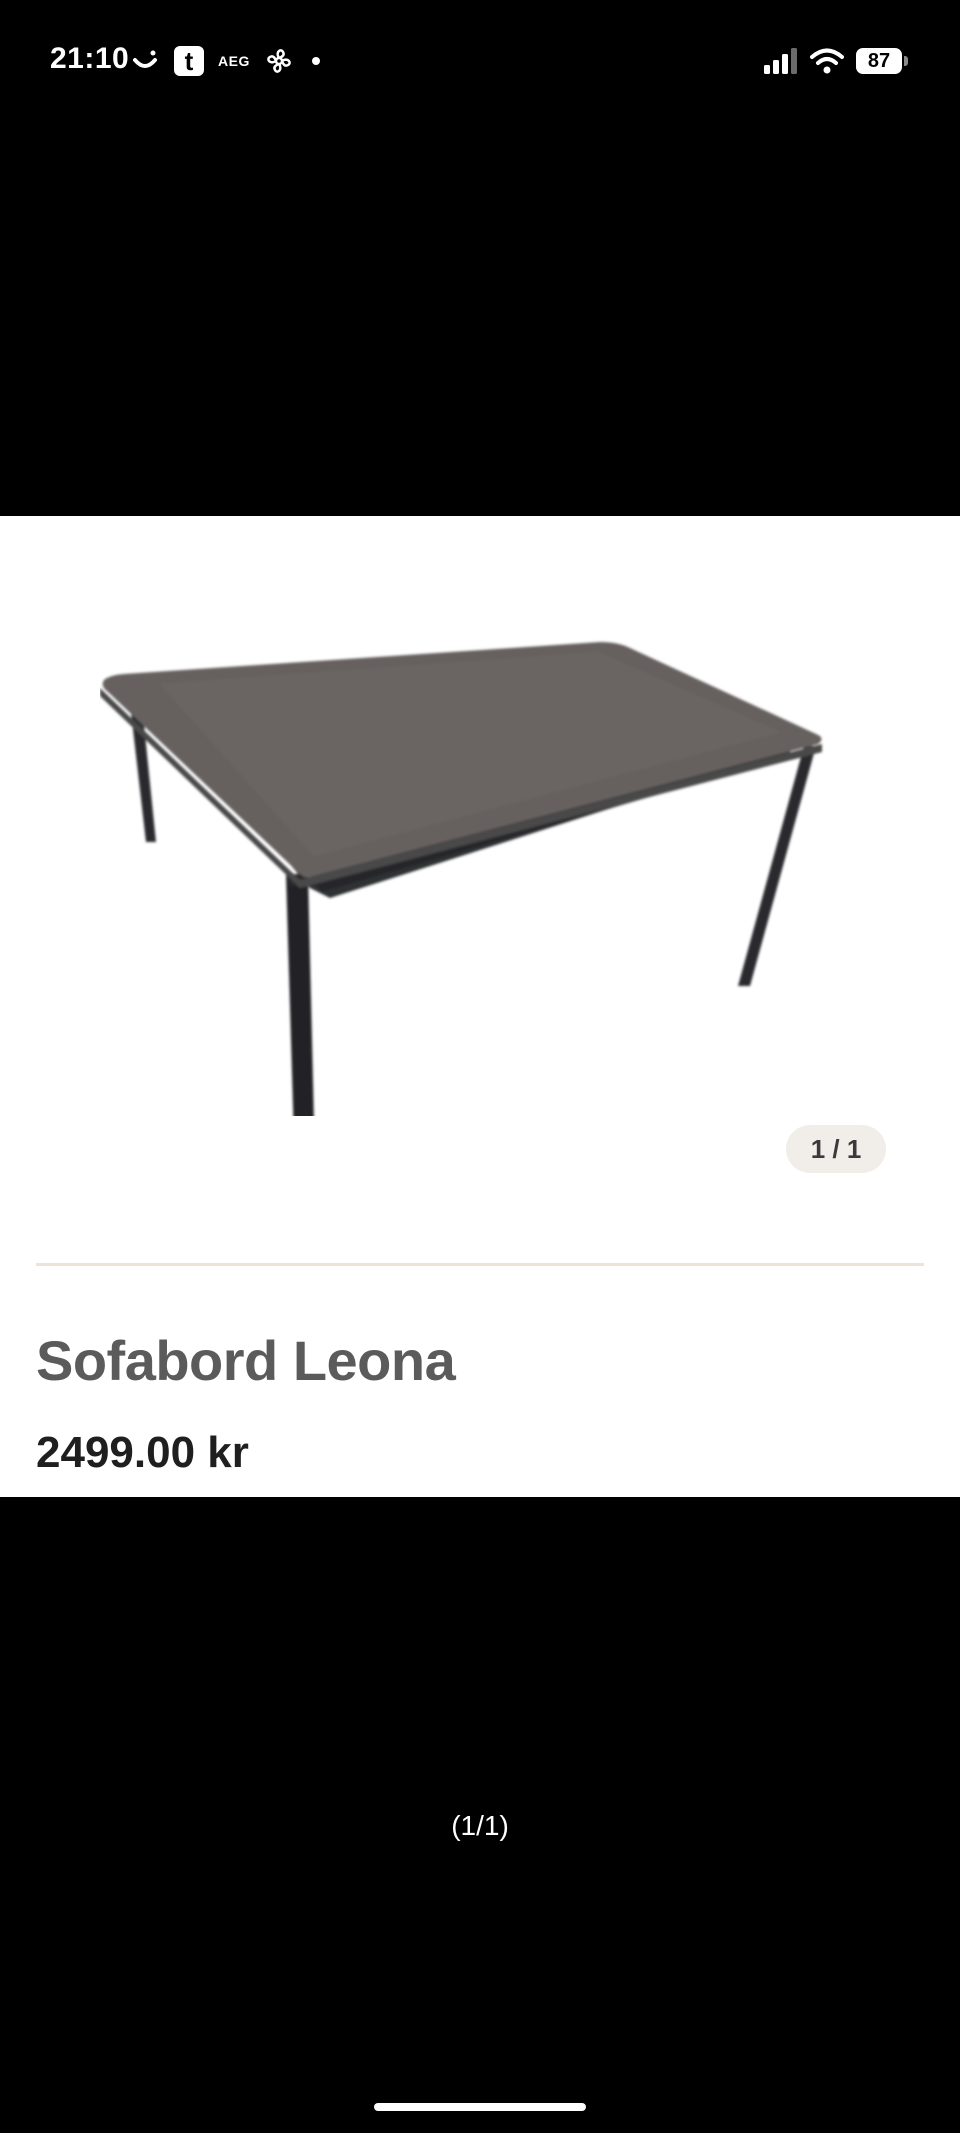  What do you see at coordinates (246, 1360) in the screenshot?
I see `product-title: Sofabord Leona` at bounding box center [246, 1360].